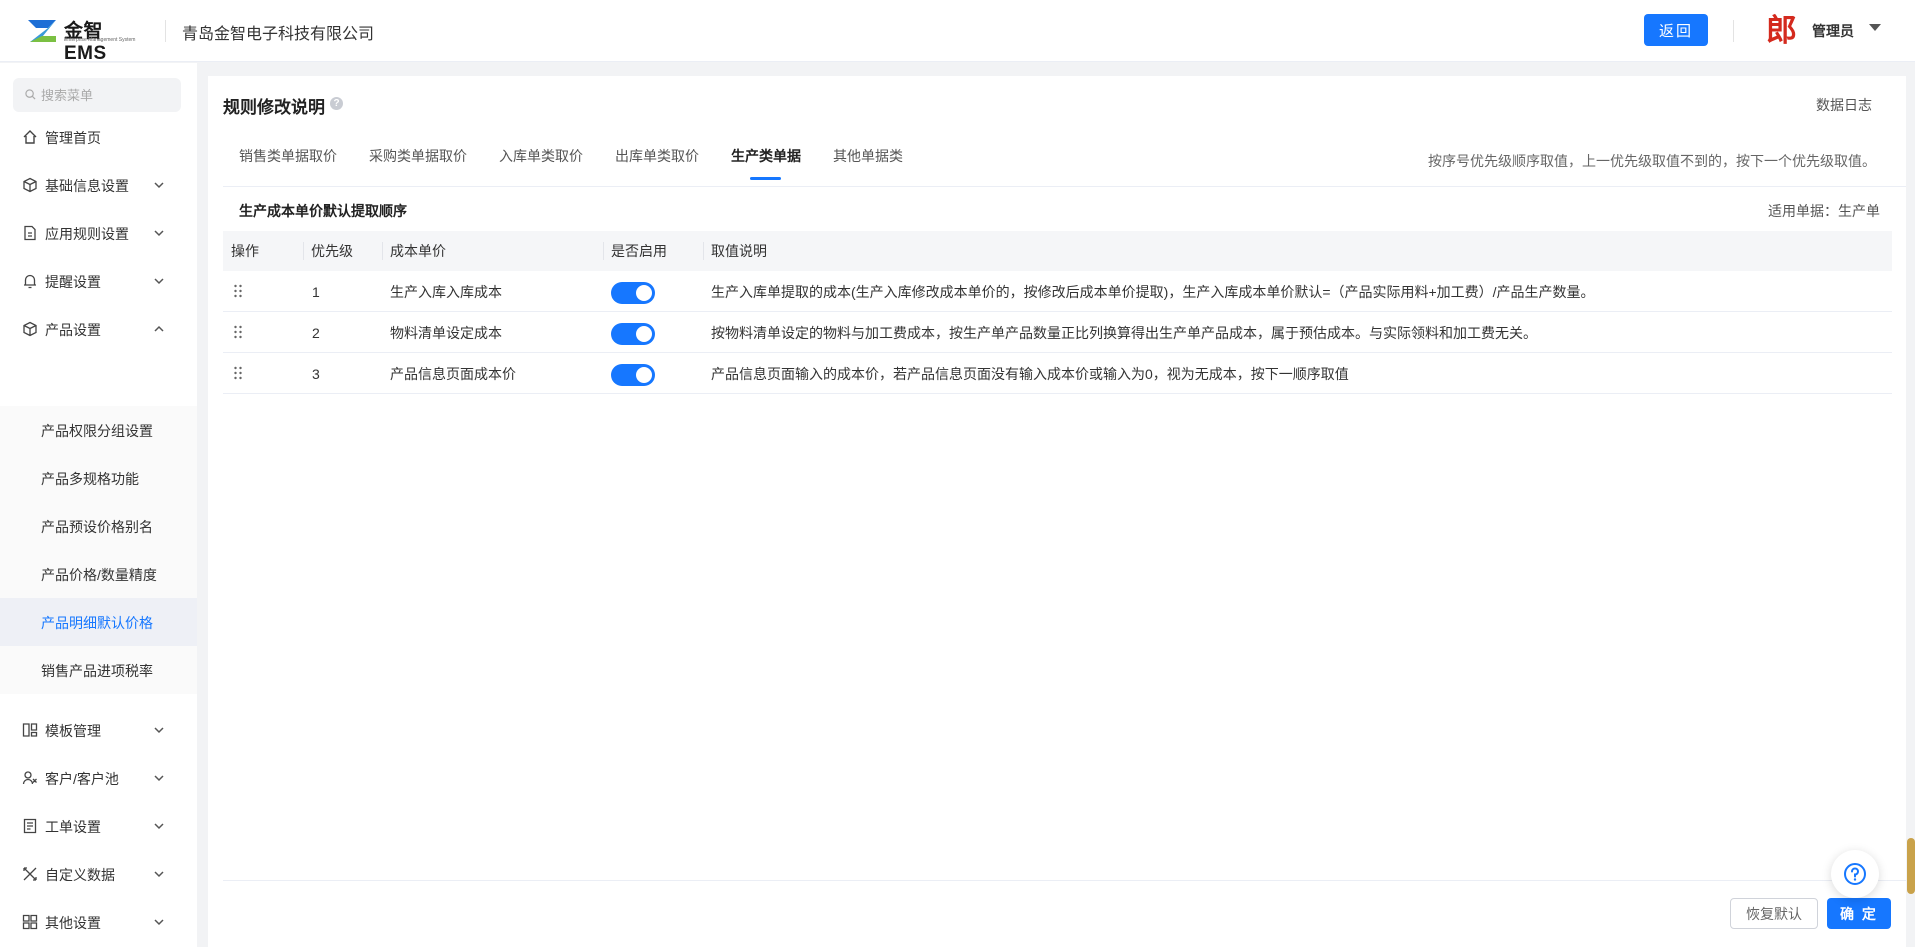 The height and width of the screenshot is (947, 1915). Describe the element at coordinates (30, 826) in the screenshot. I see `ticket-icon` at that location.